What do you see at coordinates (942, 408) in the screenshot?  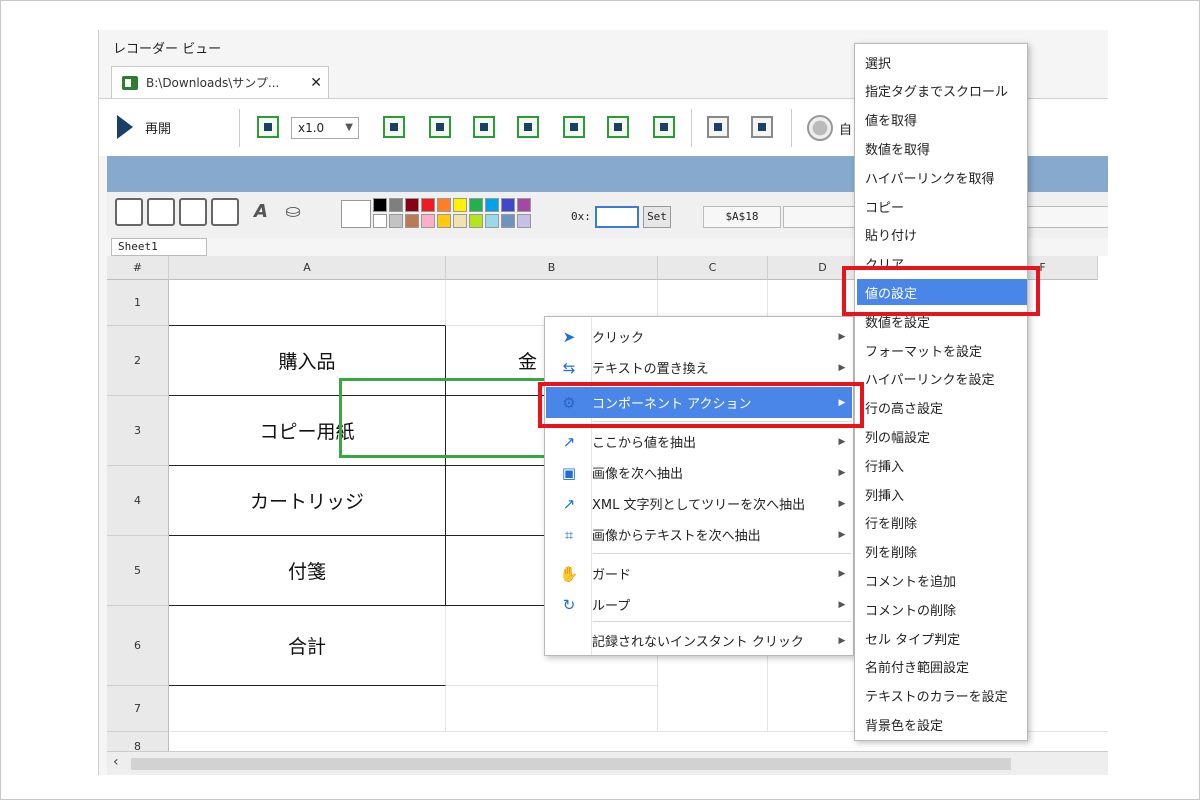 I see `submenu-item: 行の高さ設定` at bounding box center [942, 408].